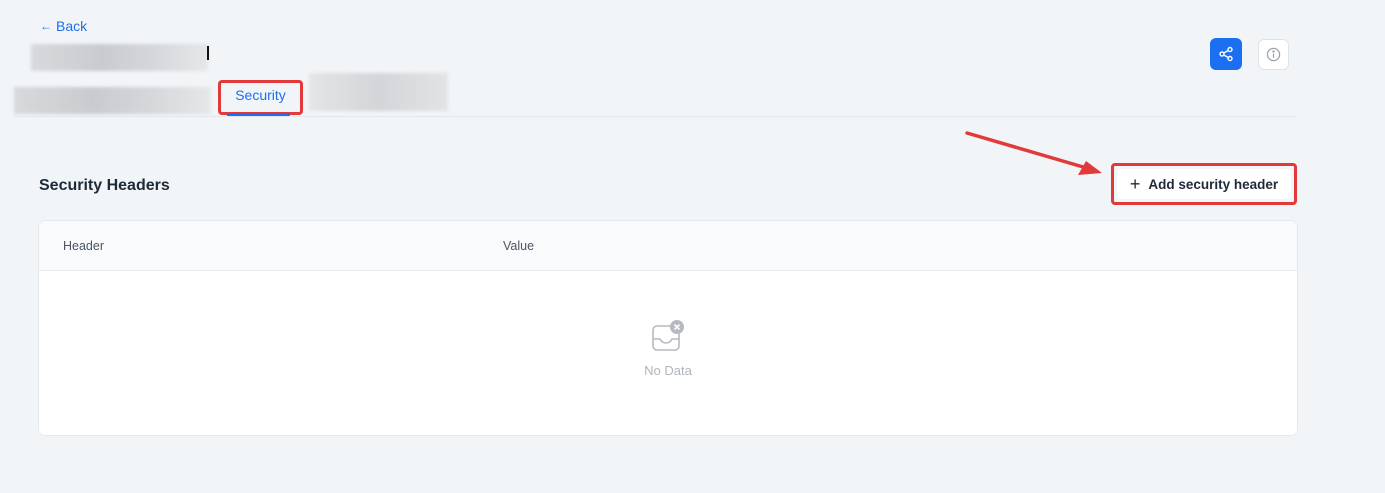  I want to click on info-icon, so click(1273, 54).